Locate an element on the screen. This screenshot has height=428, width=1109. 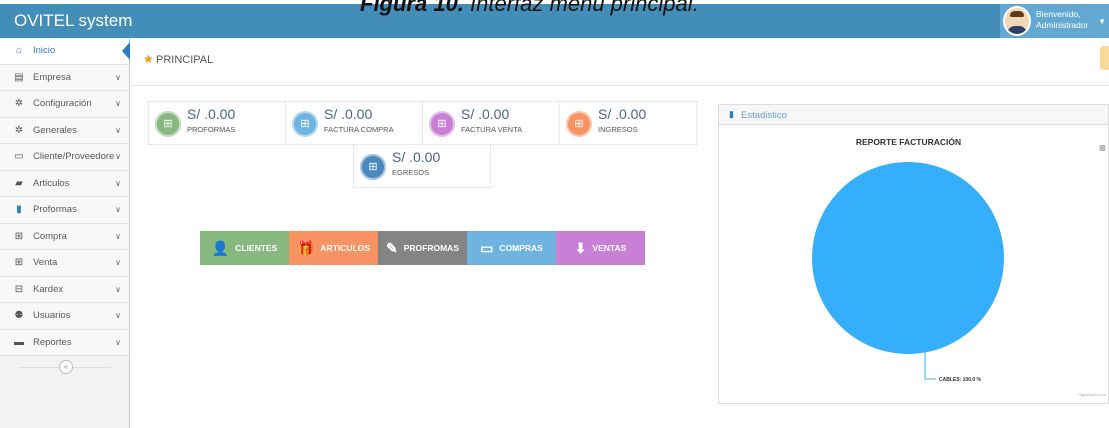
clientes-button: 👤 CLIENTES is located at coordinates (244, 248).